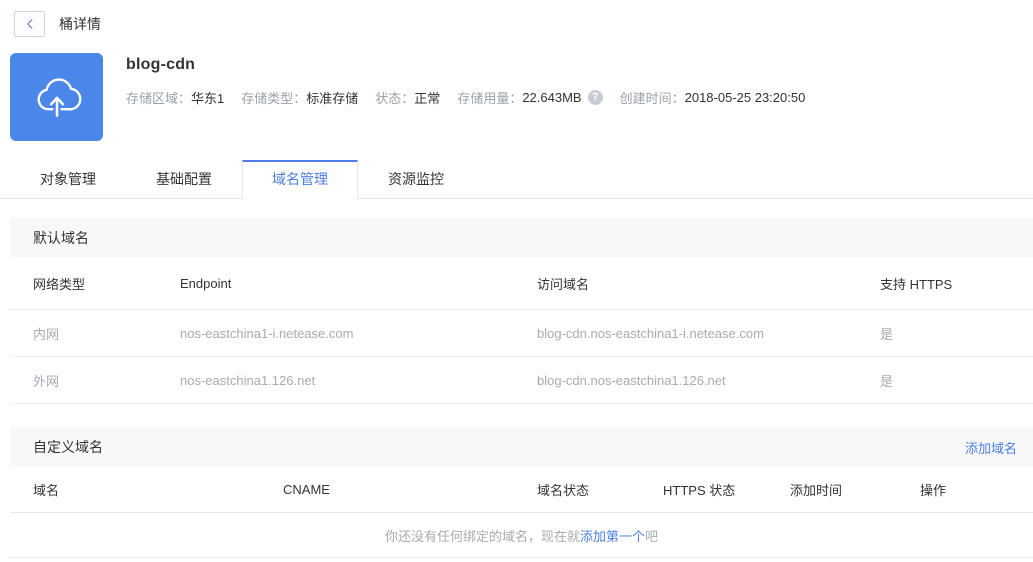 This screenshot has height=562, width=1033. Describe the element at coordinates (521, 447) in the screenshot. I see `custom-domain-section-header: 自定义域名 添加域名` at that location.